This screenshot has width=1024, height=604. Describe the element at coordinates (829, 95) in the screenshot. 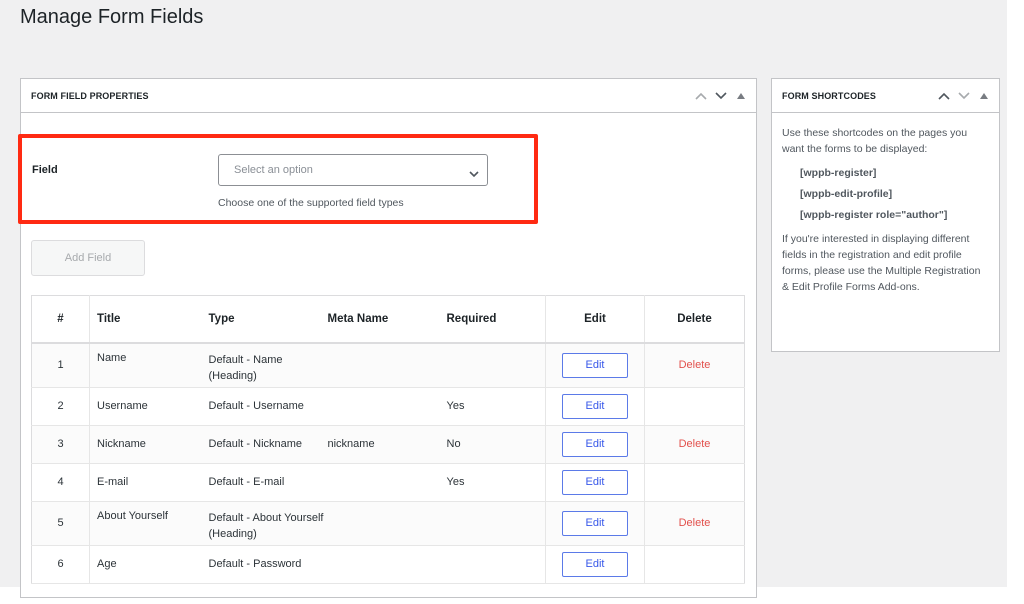

I see `panel-title: FORM SHORTCODES` at that location.